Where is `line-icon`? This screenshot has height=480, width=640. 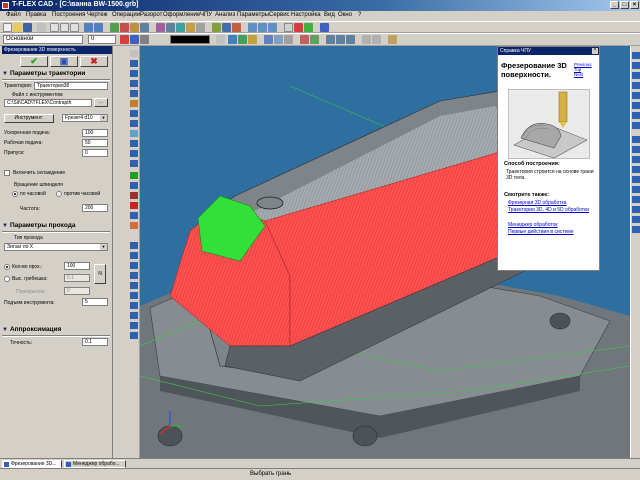 line-icon is located at coordinates (134, 63).